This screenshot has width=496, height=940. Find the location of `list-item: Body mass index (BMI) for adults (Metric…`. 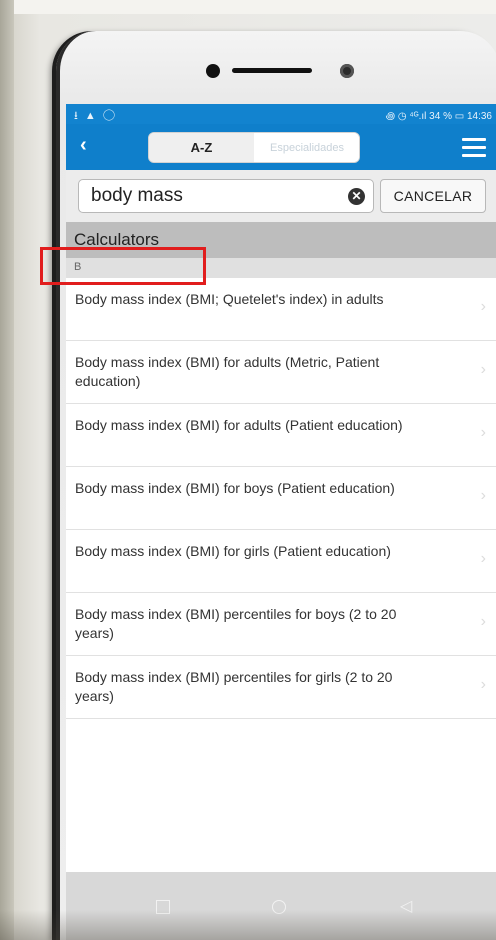

list-item: Body mass index (BMI) for adults (Metric… is located at coordinates (281, 372).